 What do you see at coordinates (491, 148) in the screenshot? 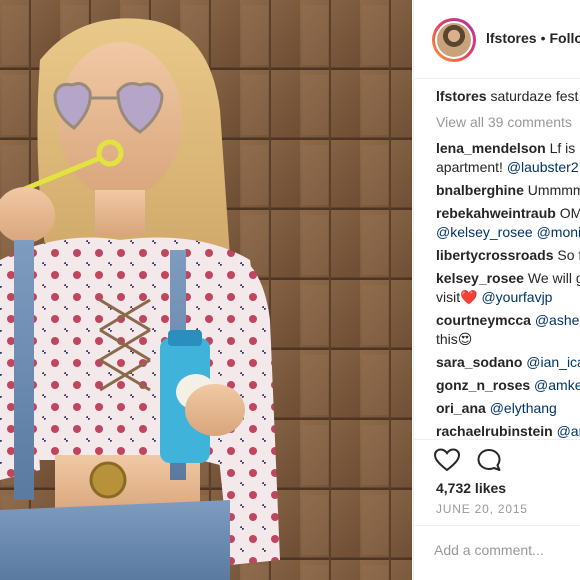
I see `comment-username: lena_mendelson` at bounding box center [491, 148].